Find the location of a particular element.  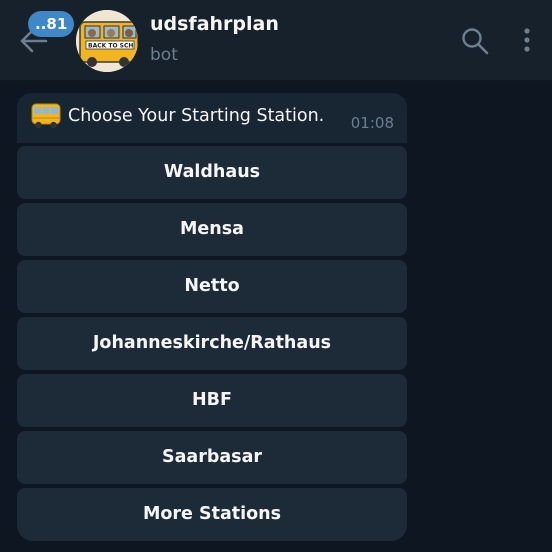

message-text: Choose Your Starting Station. is located at coordinates (196, 116).